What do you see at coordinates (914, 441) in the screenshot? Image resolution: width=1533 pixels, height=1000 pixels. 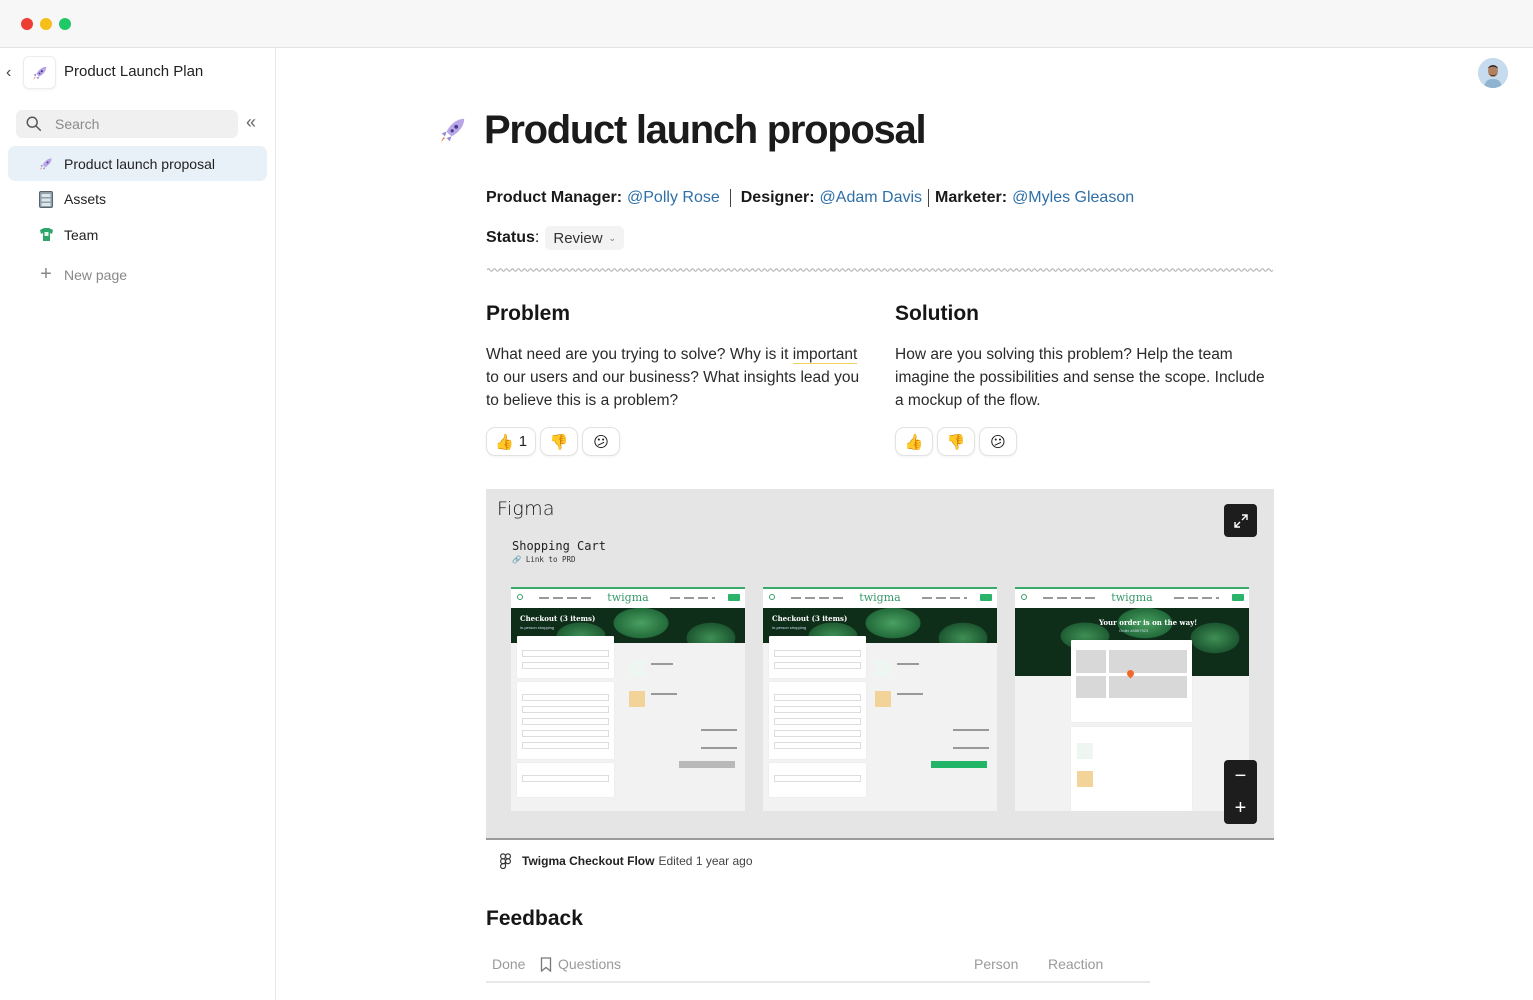 I see `reaction-thumbs-up: 👍` at bounding box center [914, 441].